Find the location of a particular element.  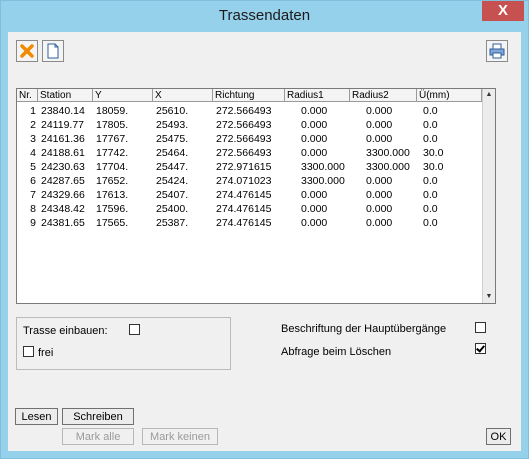

trasse-options-group: Trasse einbauen: frei is located at coordinates (123, 343).